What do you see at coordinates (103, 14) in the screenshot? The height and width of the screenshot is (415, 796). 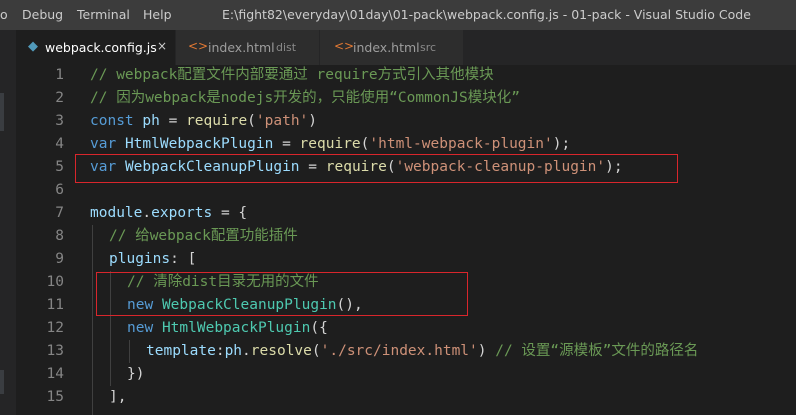 I see `menu-item-terminal: Terminal` at bounding box center [103, 14].